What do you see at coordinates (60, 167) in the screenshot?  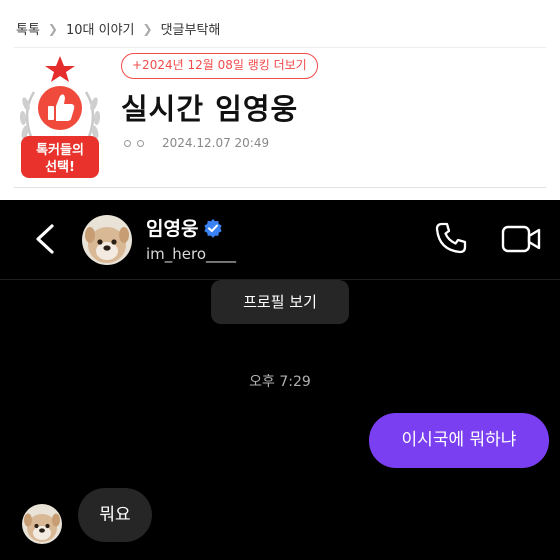 I see `badge-line2: 선택!` at bounding box center [60, 167].